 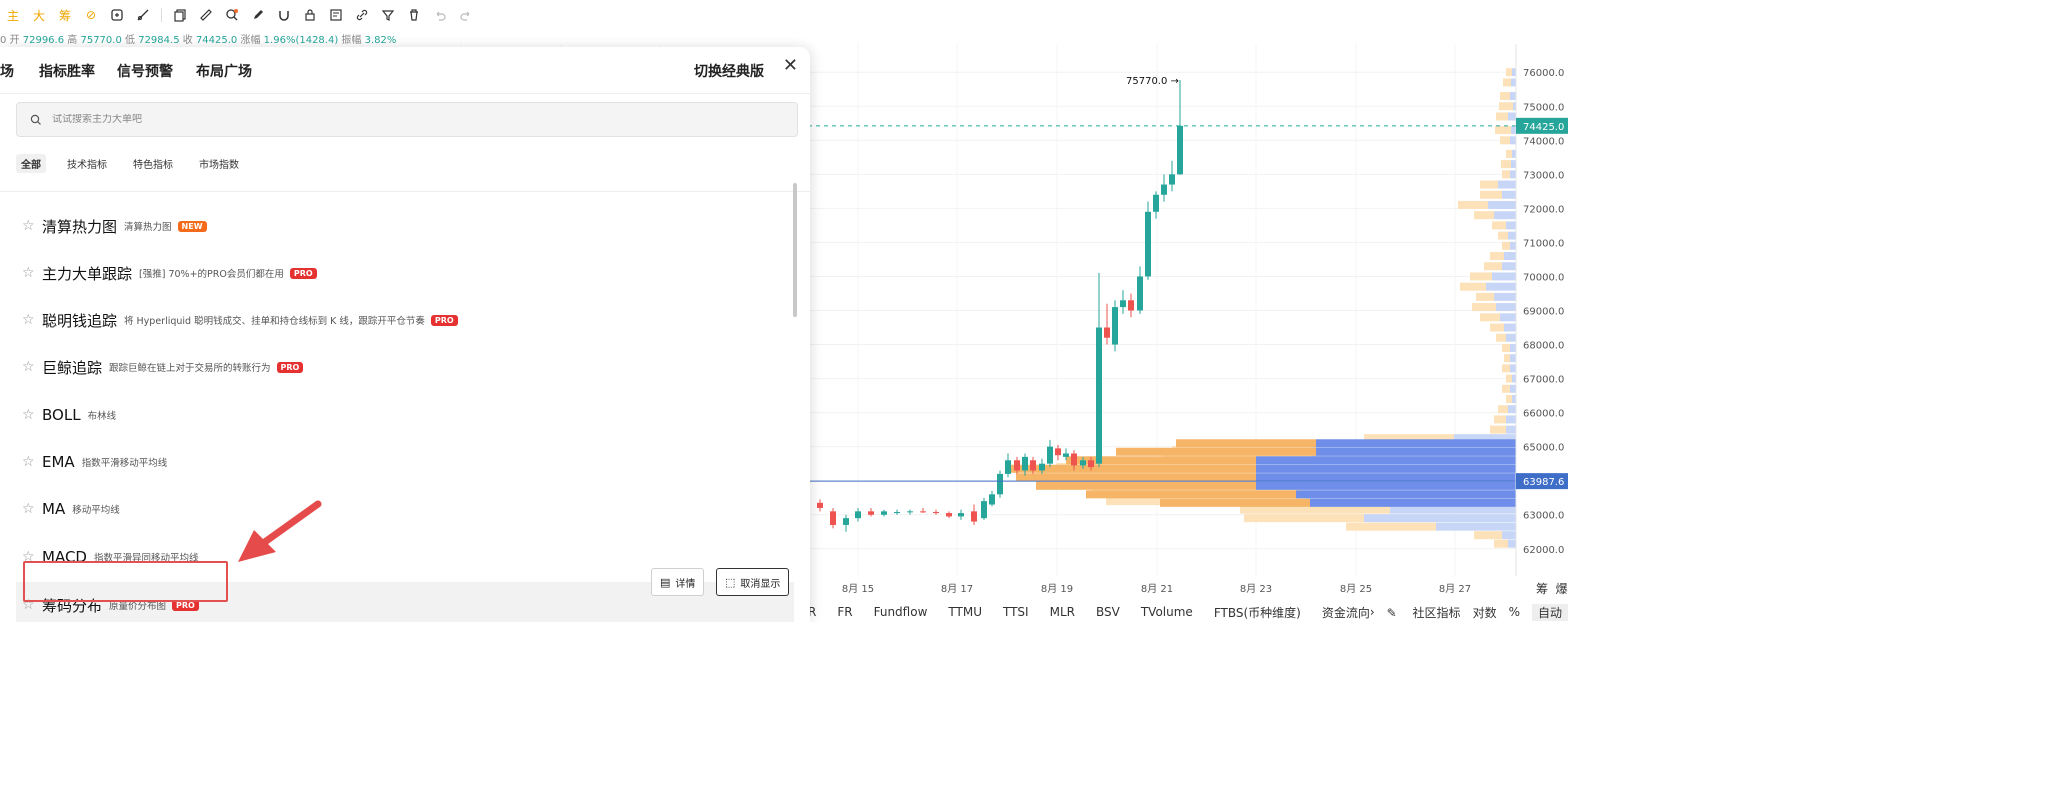 I want to click on indicator-tab: MLR, so click(x=1062, y=612).